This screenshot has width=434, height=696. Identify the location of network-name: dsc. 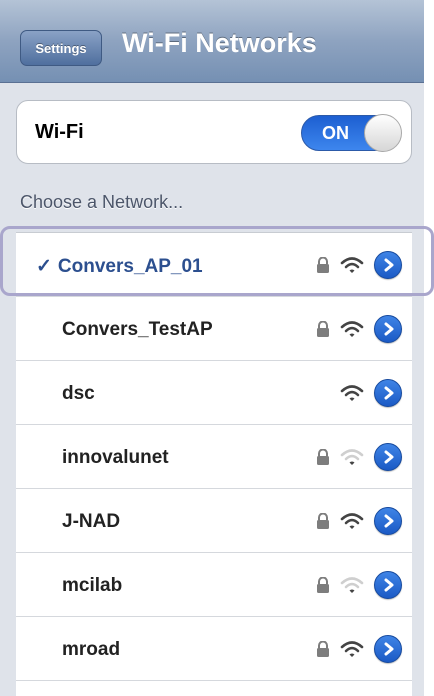
(78, 393).